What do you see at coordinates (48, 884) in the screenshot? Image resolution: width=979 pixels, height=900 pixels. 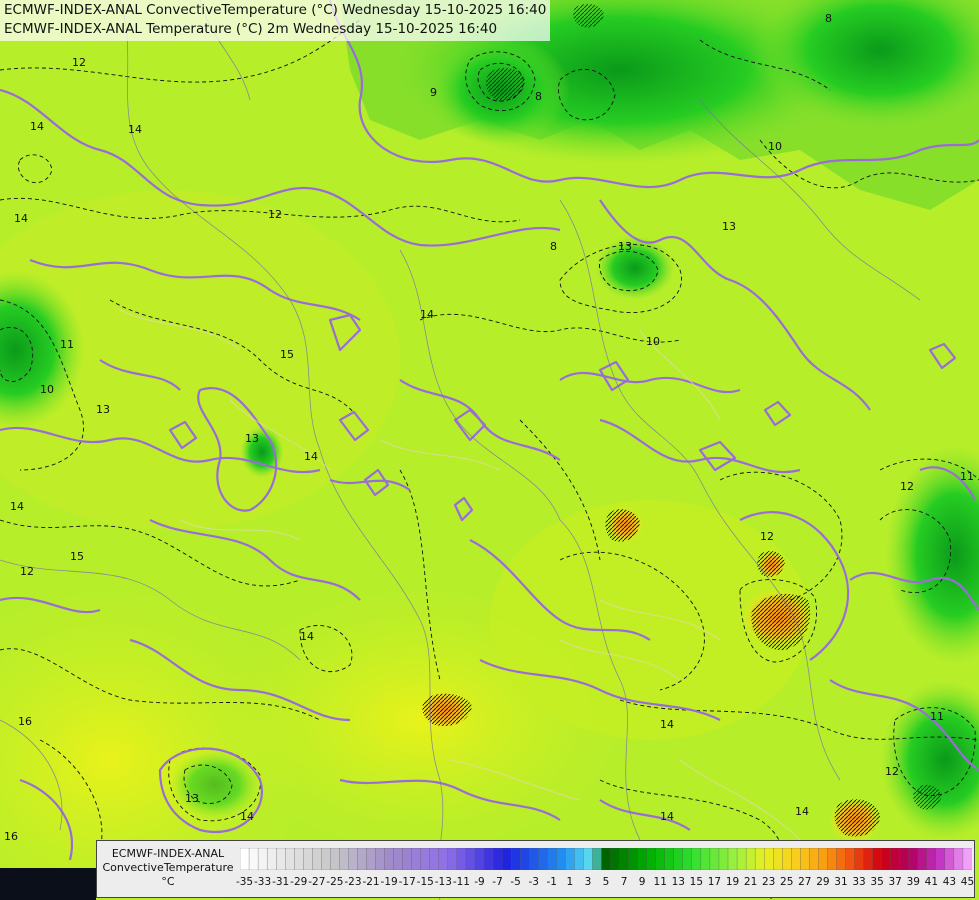 I see `map-edge-dark` at bounding box center [48, 884].